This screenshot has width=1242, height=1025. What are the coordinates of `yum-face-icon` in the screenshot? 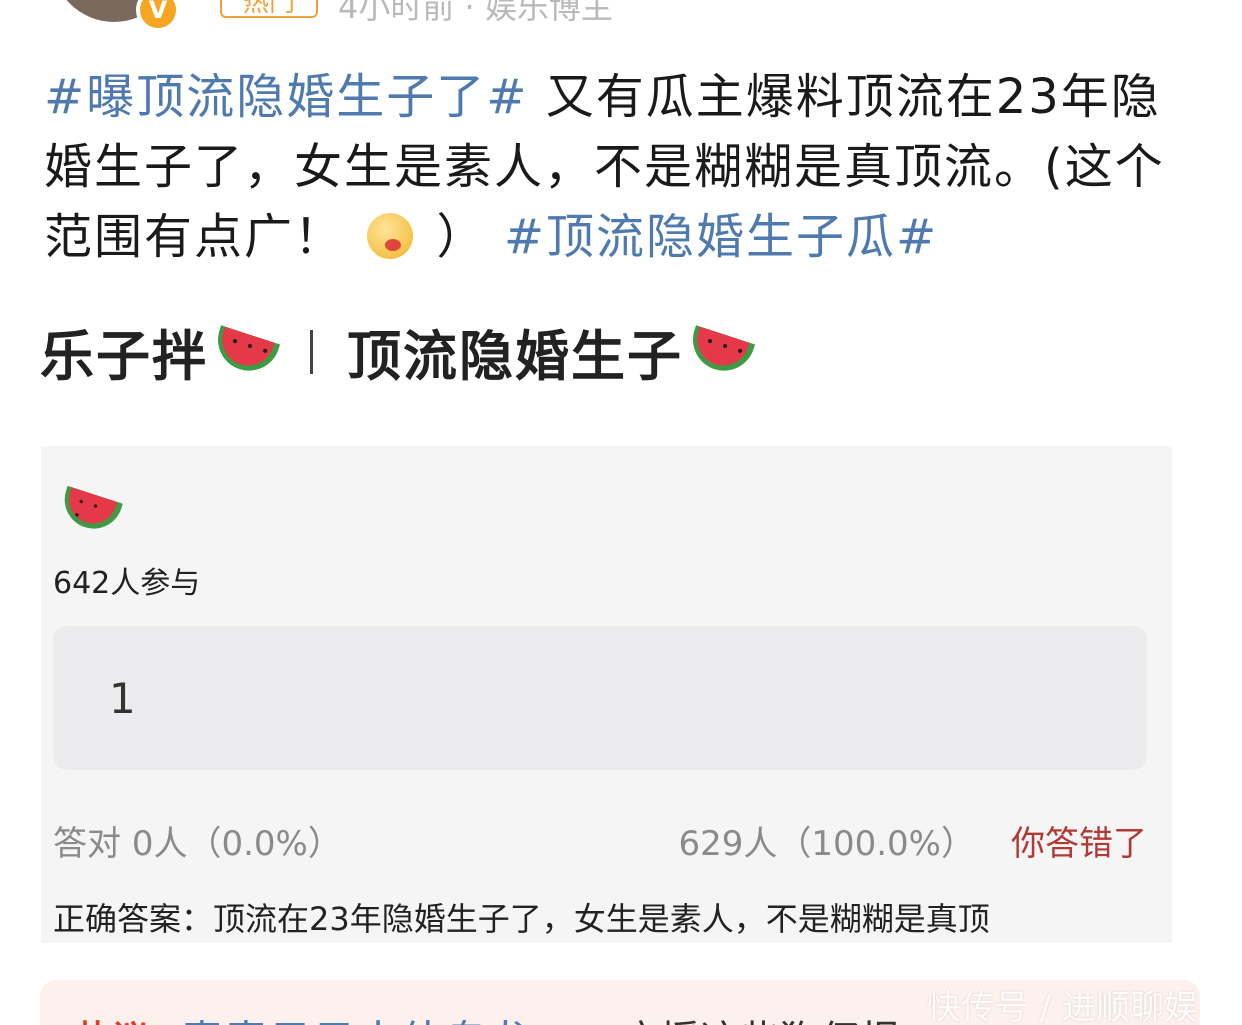 It's located at (390, 236).